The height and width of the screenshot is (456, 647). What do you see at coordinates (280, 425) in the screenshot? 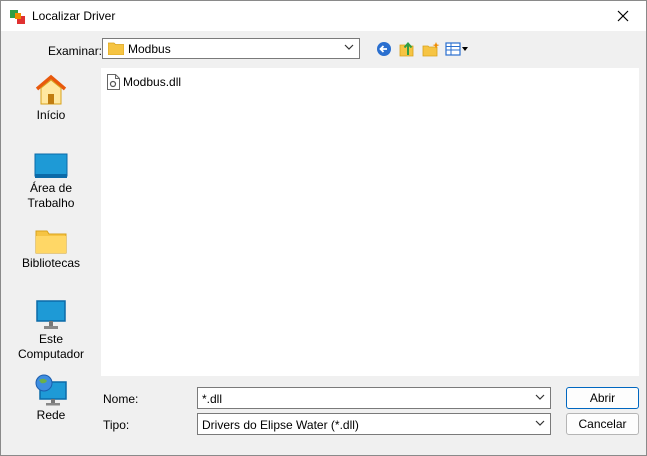
I see `file-type-value: Drivers do Elipse Water (*.dll)` at bounding box center [280, 425].